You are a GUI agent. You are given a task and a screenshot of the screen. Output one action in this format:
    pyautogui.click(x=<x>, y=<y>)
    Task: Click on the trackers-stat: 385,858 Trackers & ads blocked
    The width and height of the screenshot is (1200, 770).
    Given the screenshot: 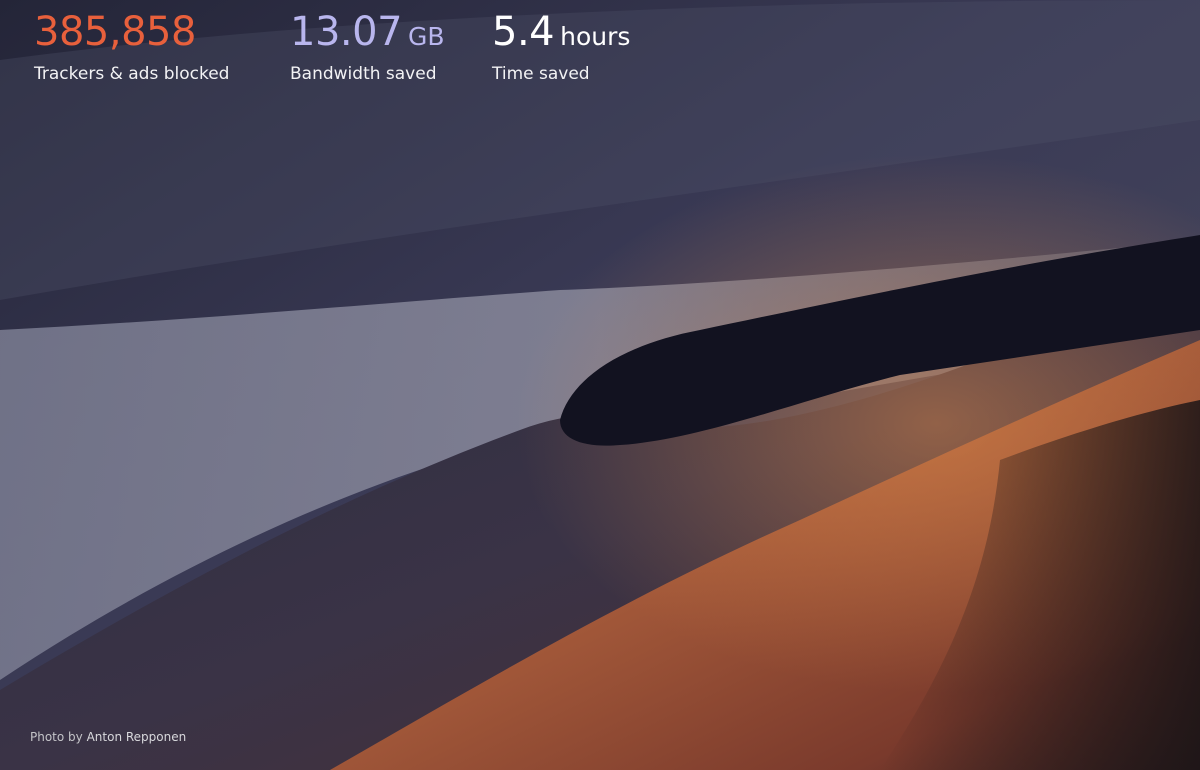 What is the action you would take?
    pyautogui.click(x=131, y=45)
    